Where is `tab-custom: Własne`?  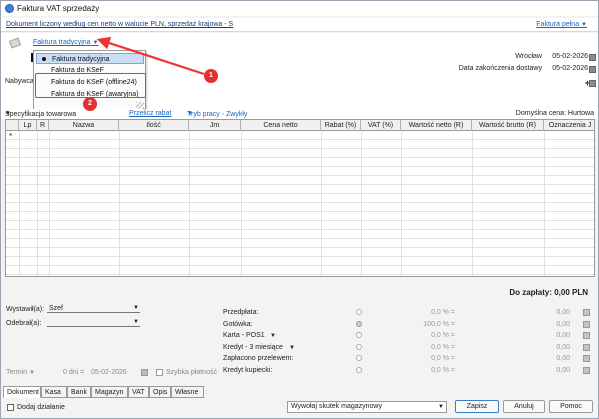 tab-custom: Własne is located at coordinates (187, 392).